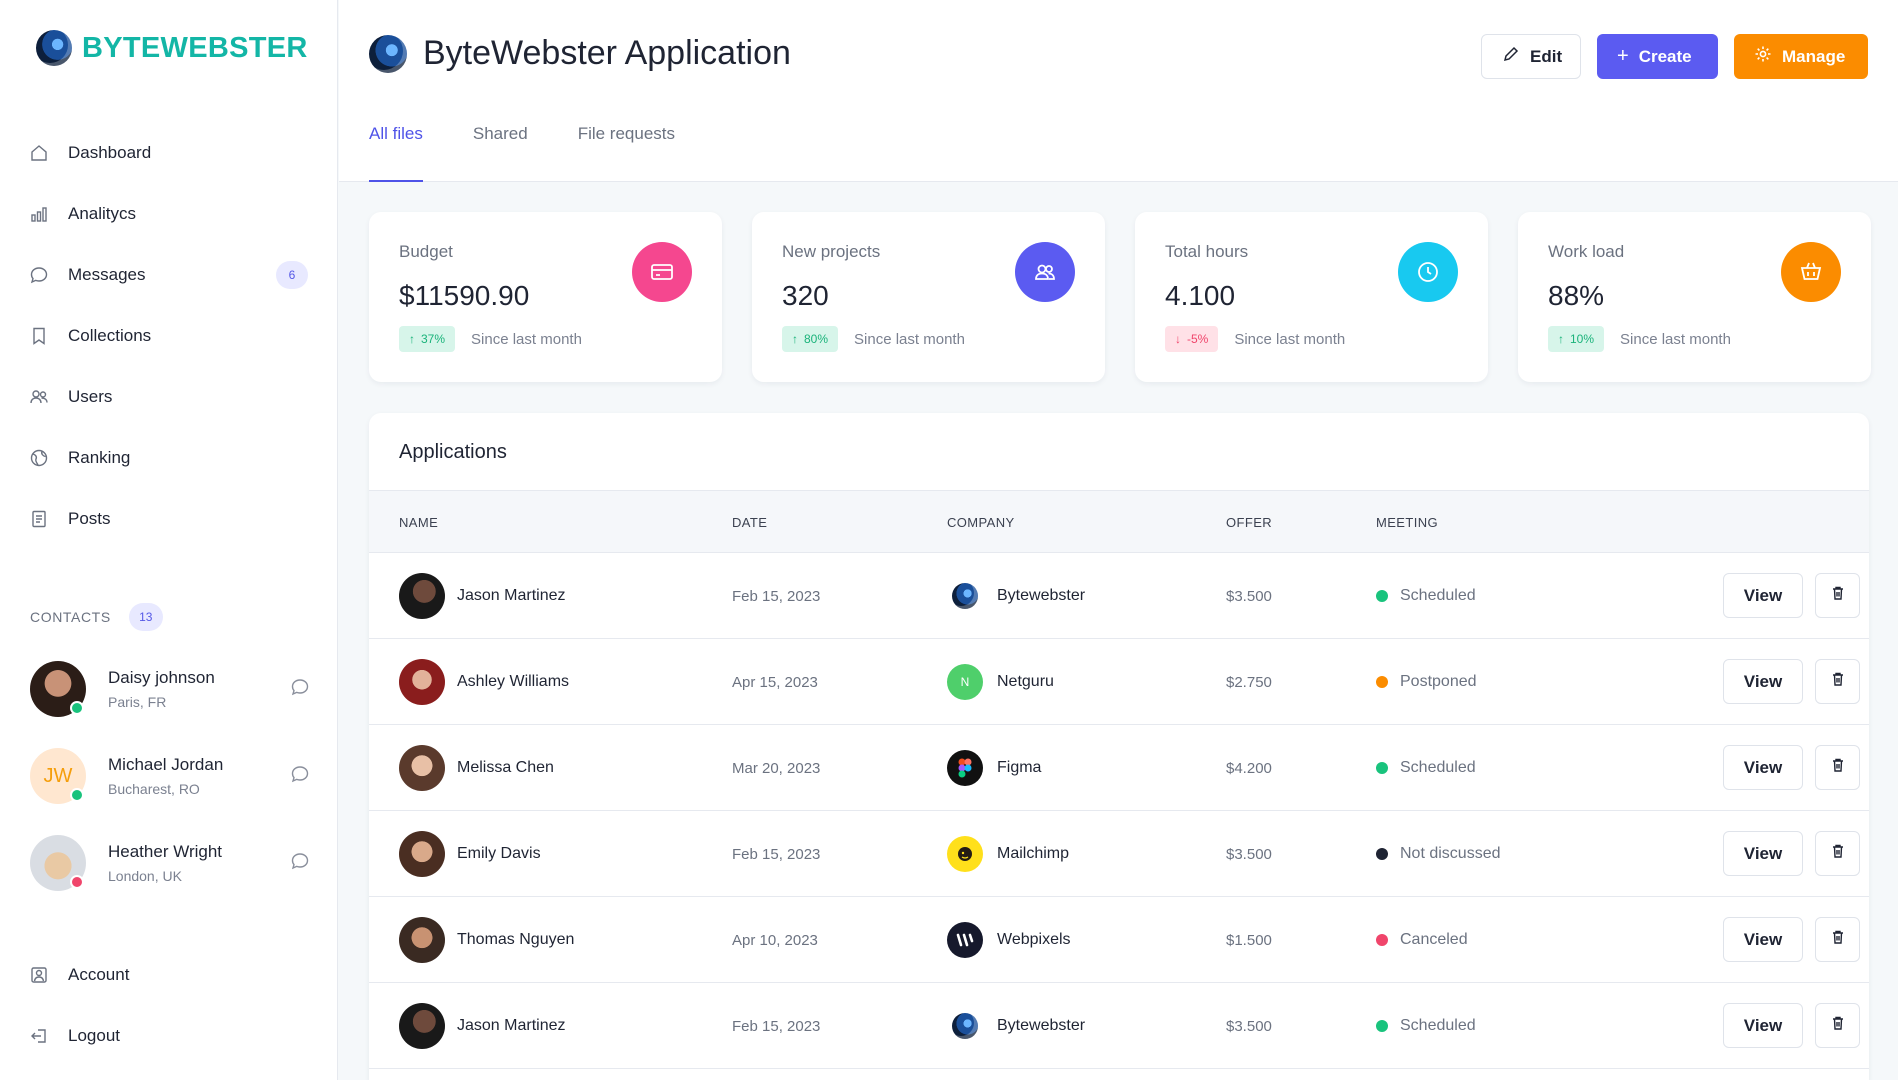  I want to click on manage-button-label: Manage, so click(1814, 56).